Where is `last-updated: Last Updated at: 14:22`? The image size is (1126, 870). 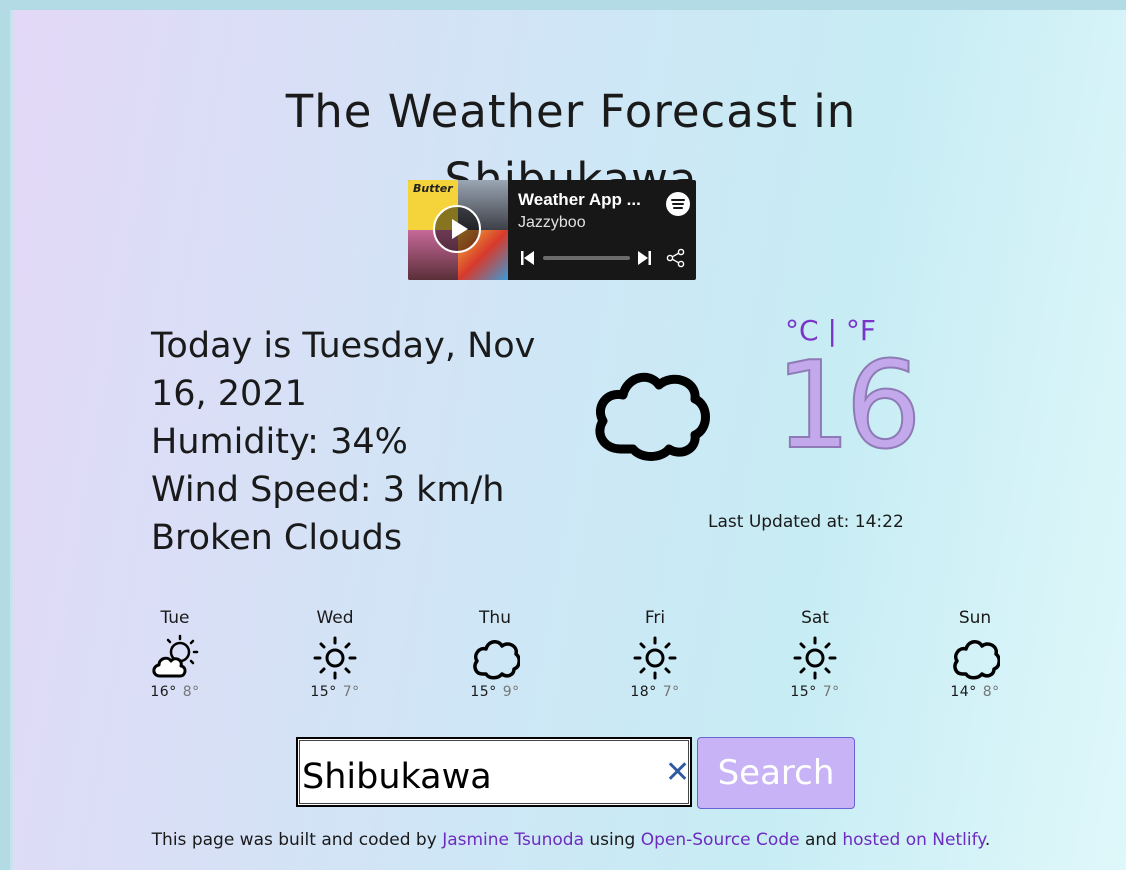 last-updated: Last Updated at: 14:22 is located at coordinates (806, 522).